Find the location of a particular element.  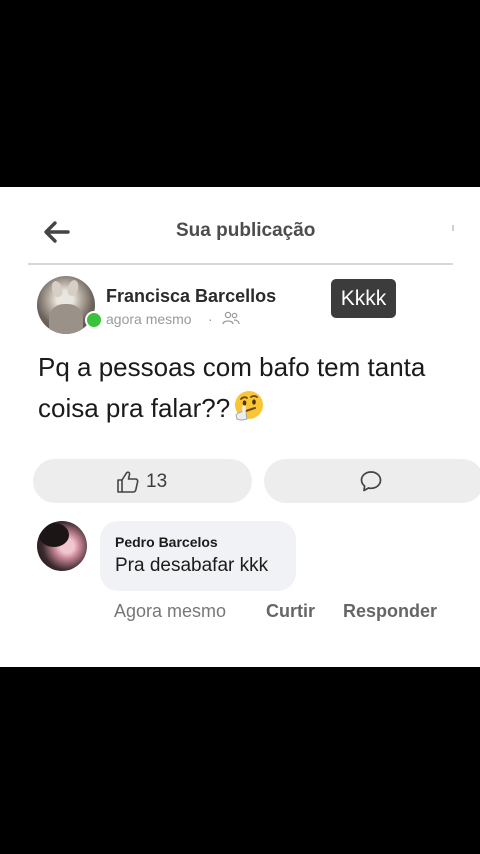

commenter-name: Pedro Barcelos is located at coordinates (166, 542).